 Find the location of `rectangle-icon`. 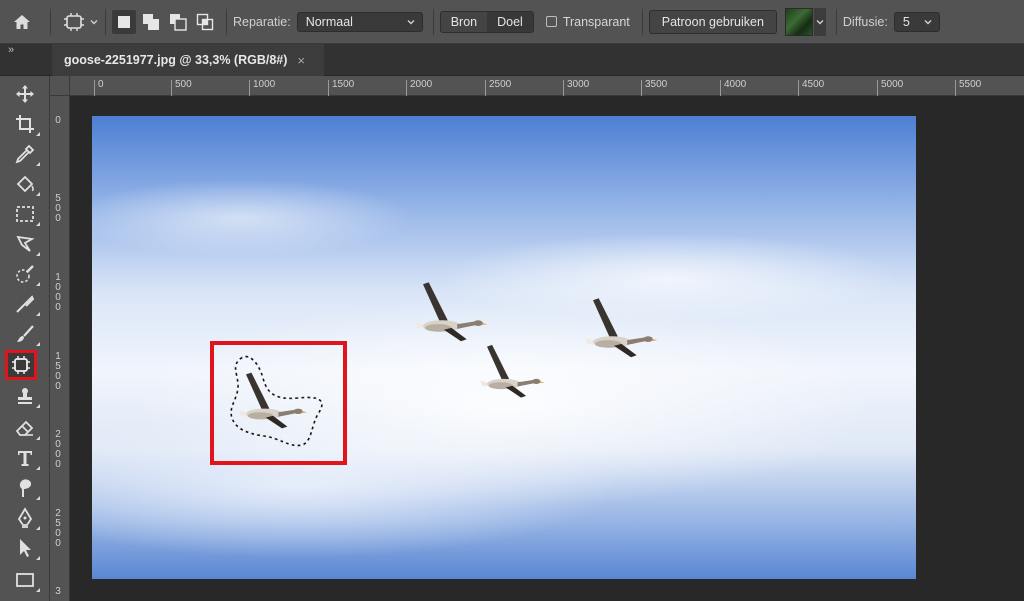

rectangle-icon is located at coordinates (25, 580).